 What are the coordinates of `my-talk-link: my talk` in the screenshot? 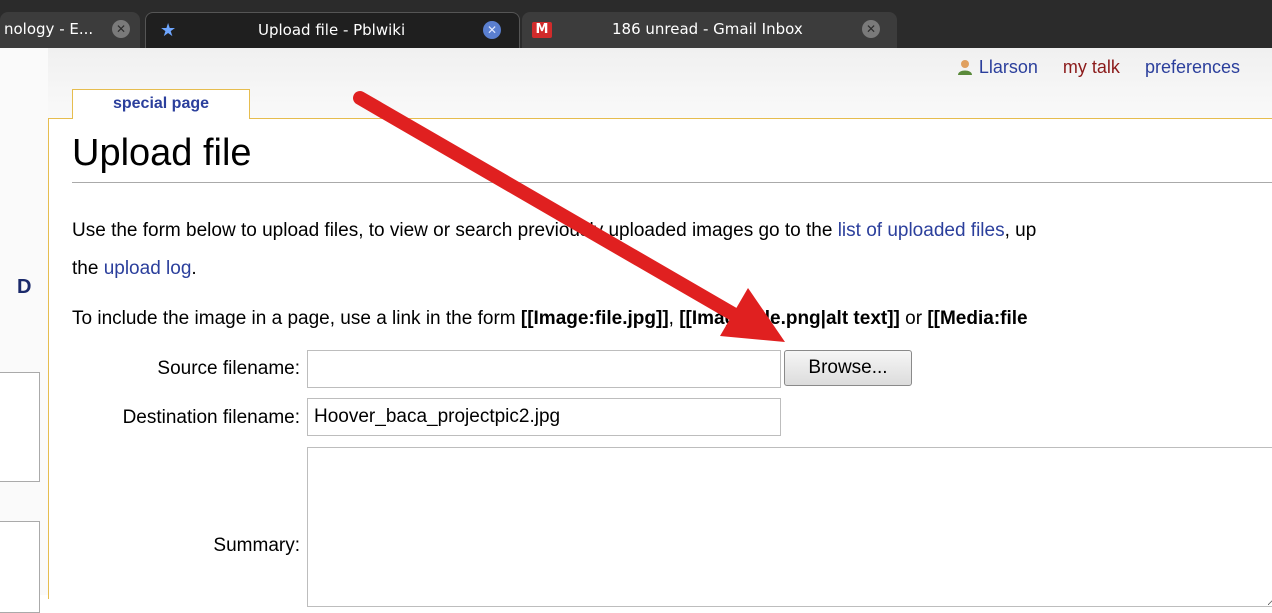 It's located at (1091, 67).